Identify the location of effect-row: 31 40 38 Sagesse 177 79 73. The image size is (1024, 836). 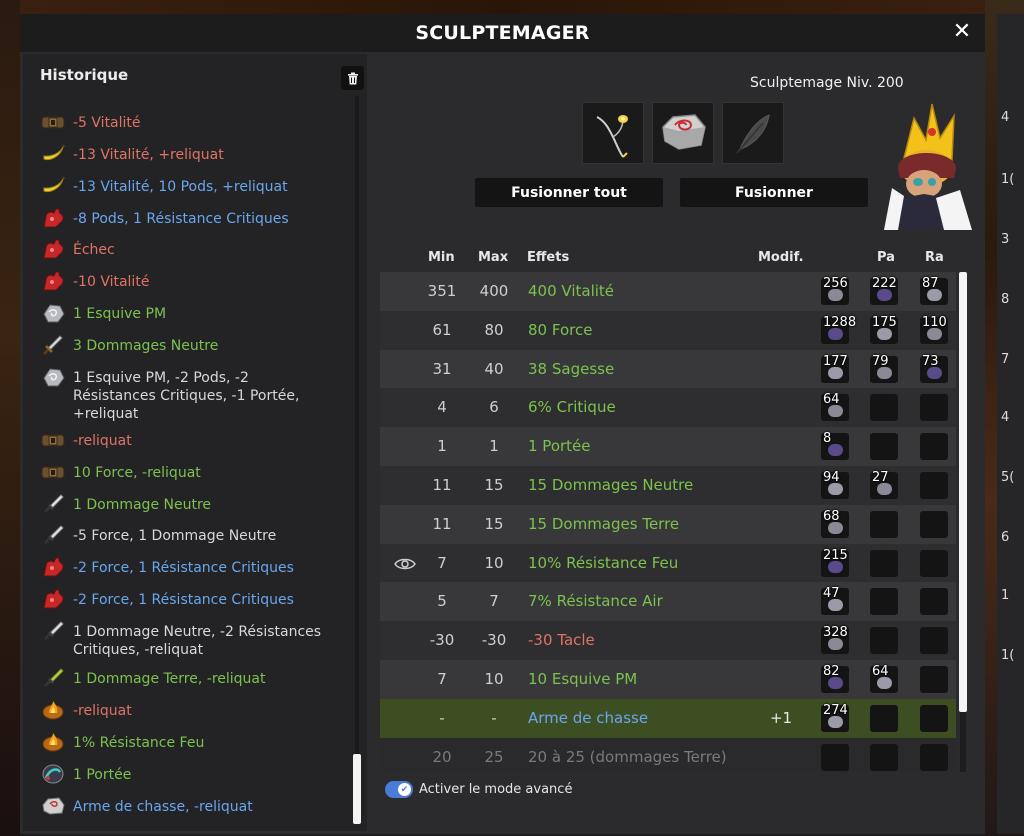
(668, 369).